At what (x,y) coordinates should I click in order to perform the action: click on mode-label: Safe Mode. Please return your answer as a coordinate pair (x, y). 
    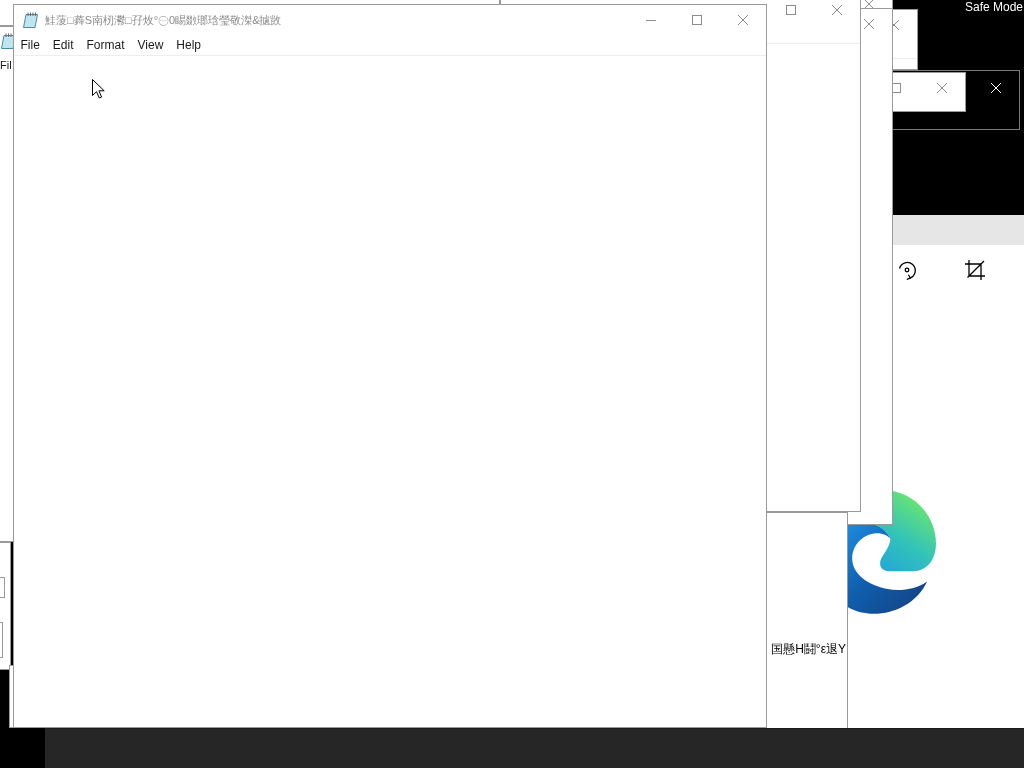
    Looking at the image, I should click on (993, 7).